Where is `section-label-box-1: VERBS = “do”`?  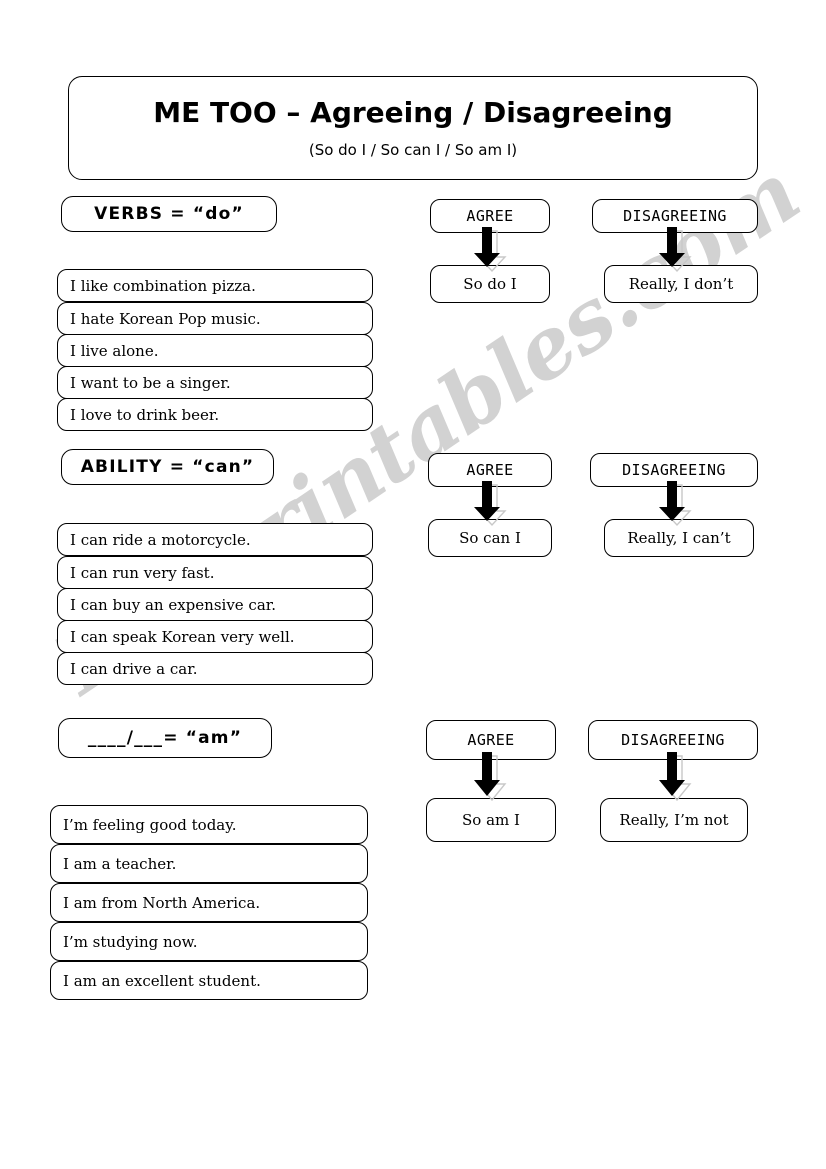 section-label-box-1: VERBS = “do” is located at coordinates (169, 214).